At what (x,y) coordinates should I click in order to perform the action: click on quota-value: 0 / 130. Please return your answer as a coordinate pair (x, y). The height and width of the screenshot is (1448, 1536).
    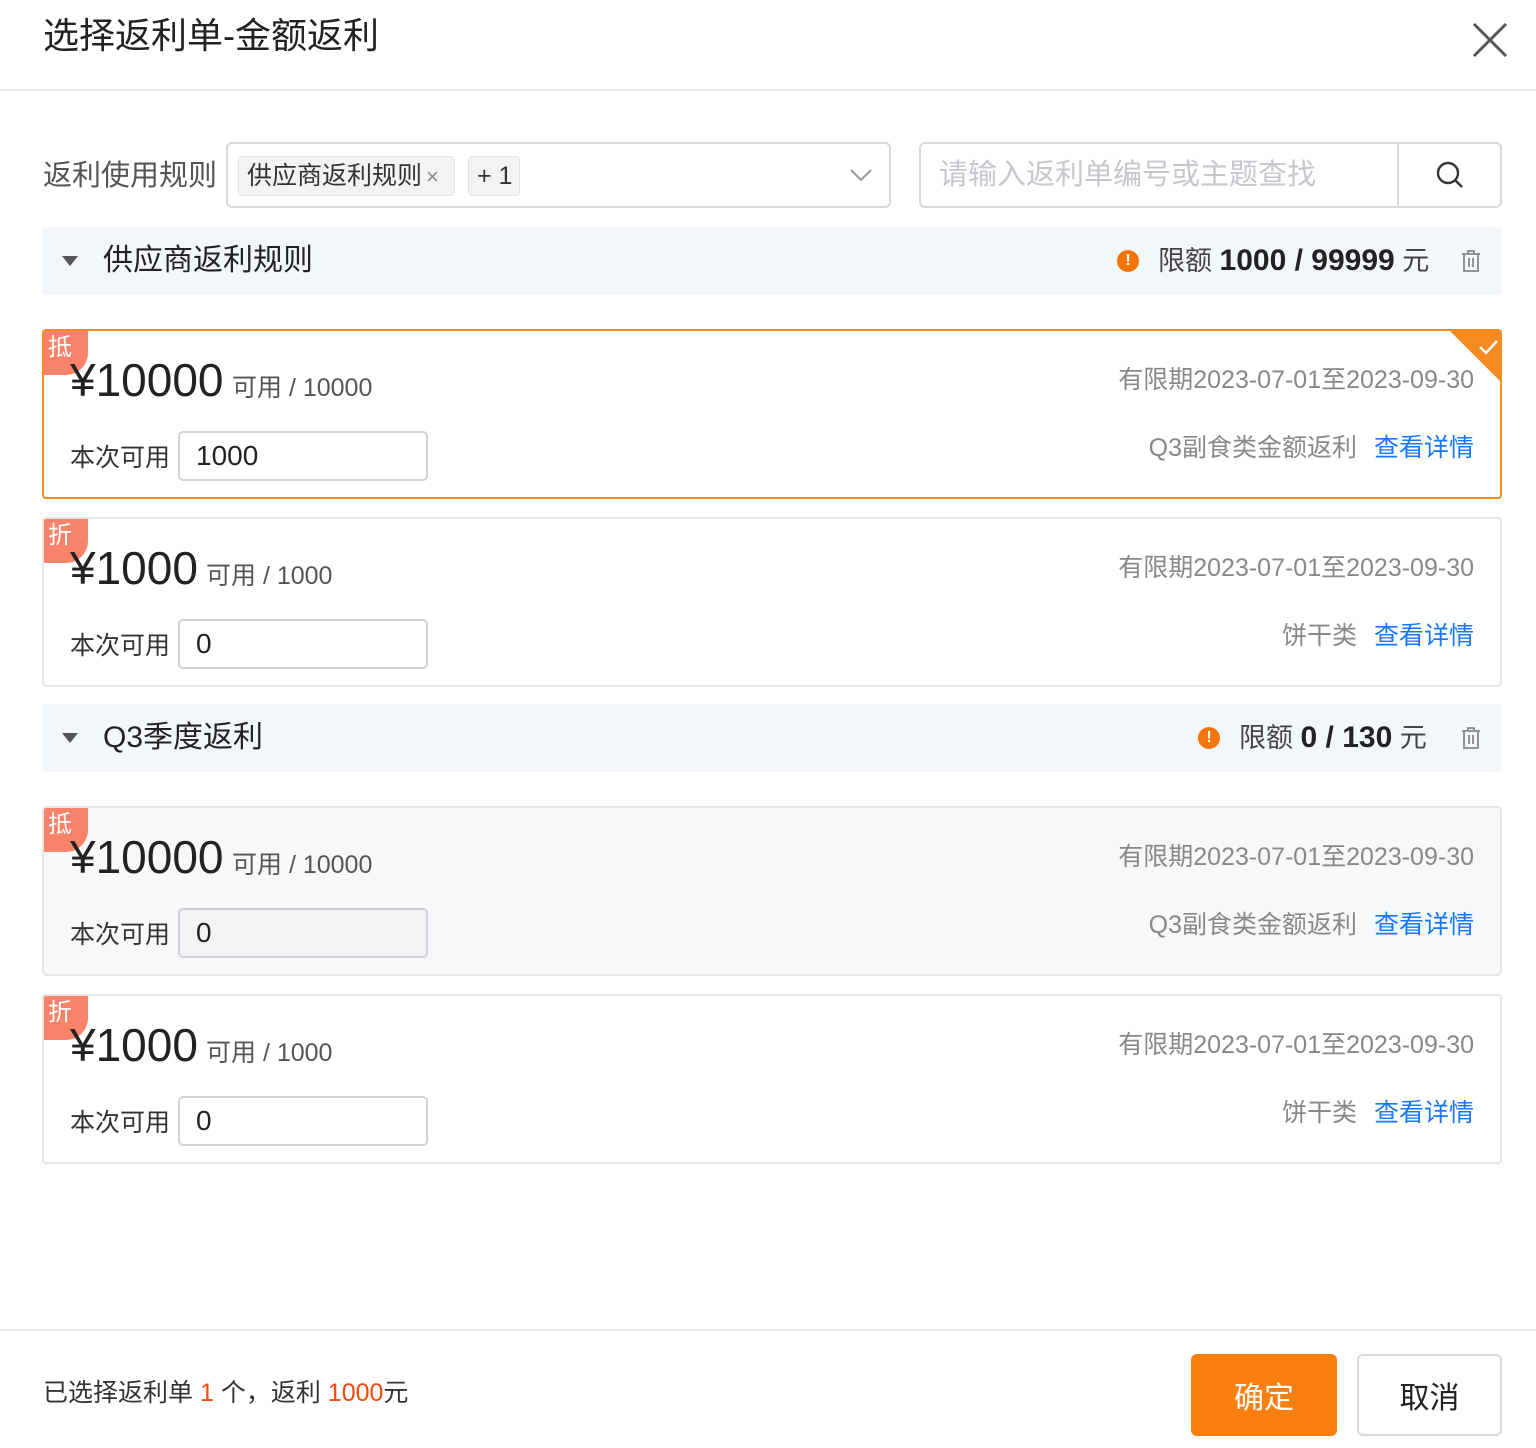
    Looking at the image, I should click on (1346, 737).